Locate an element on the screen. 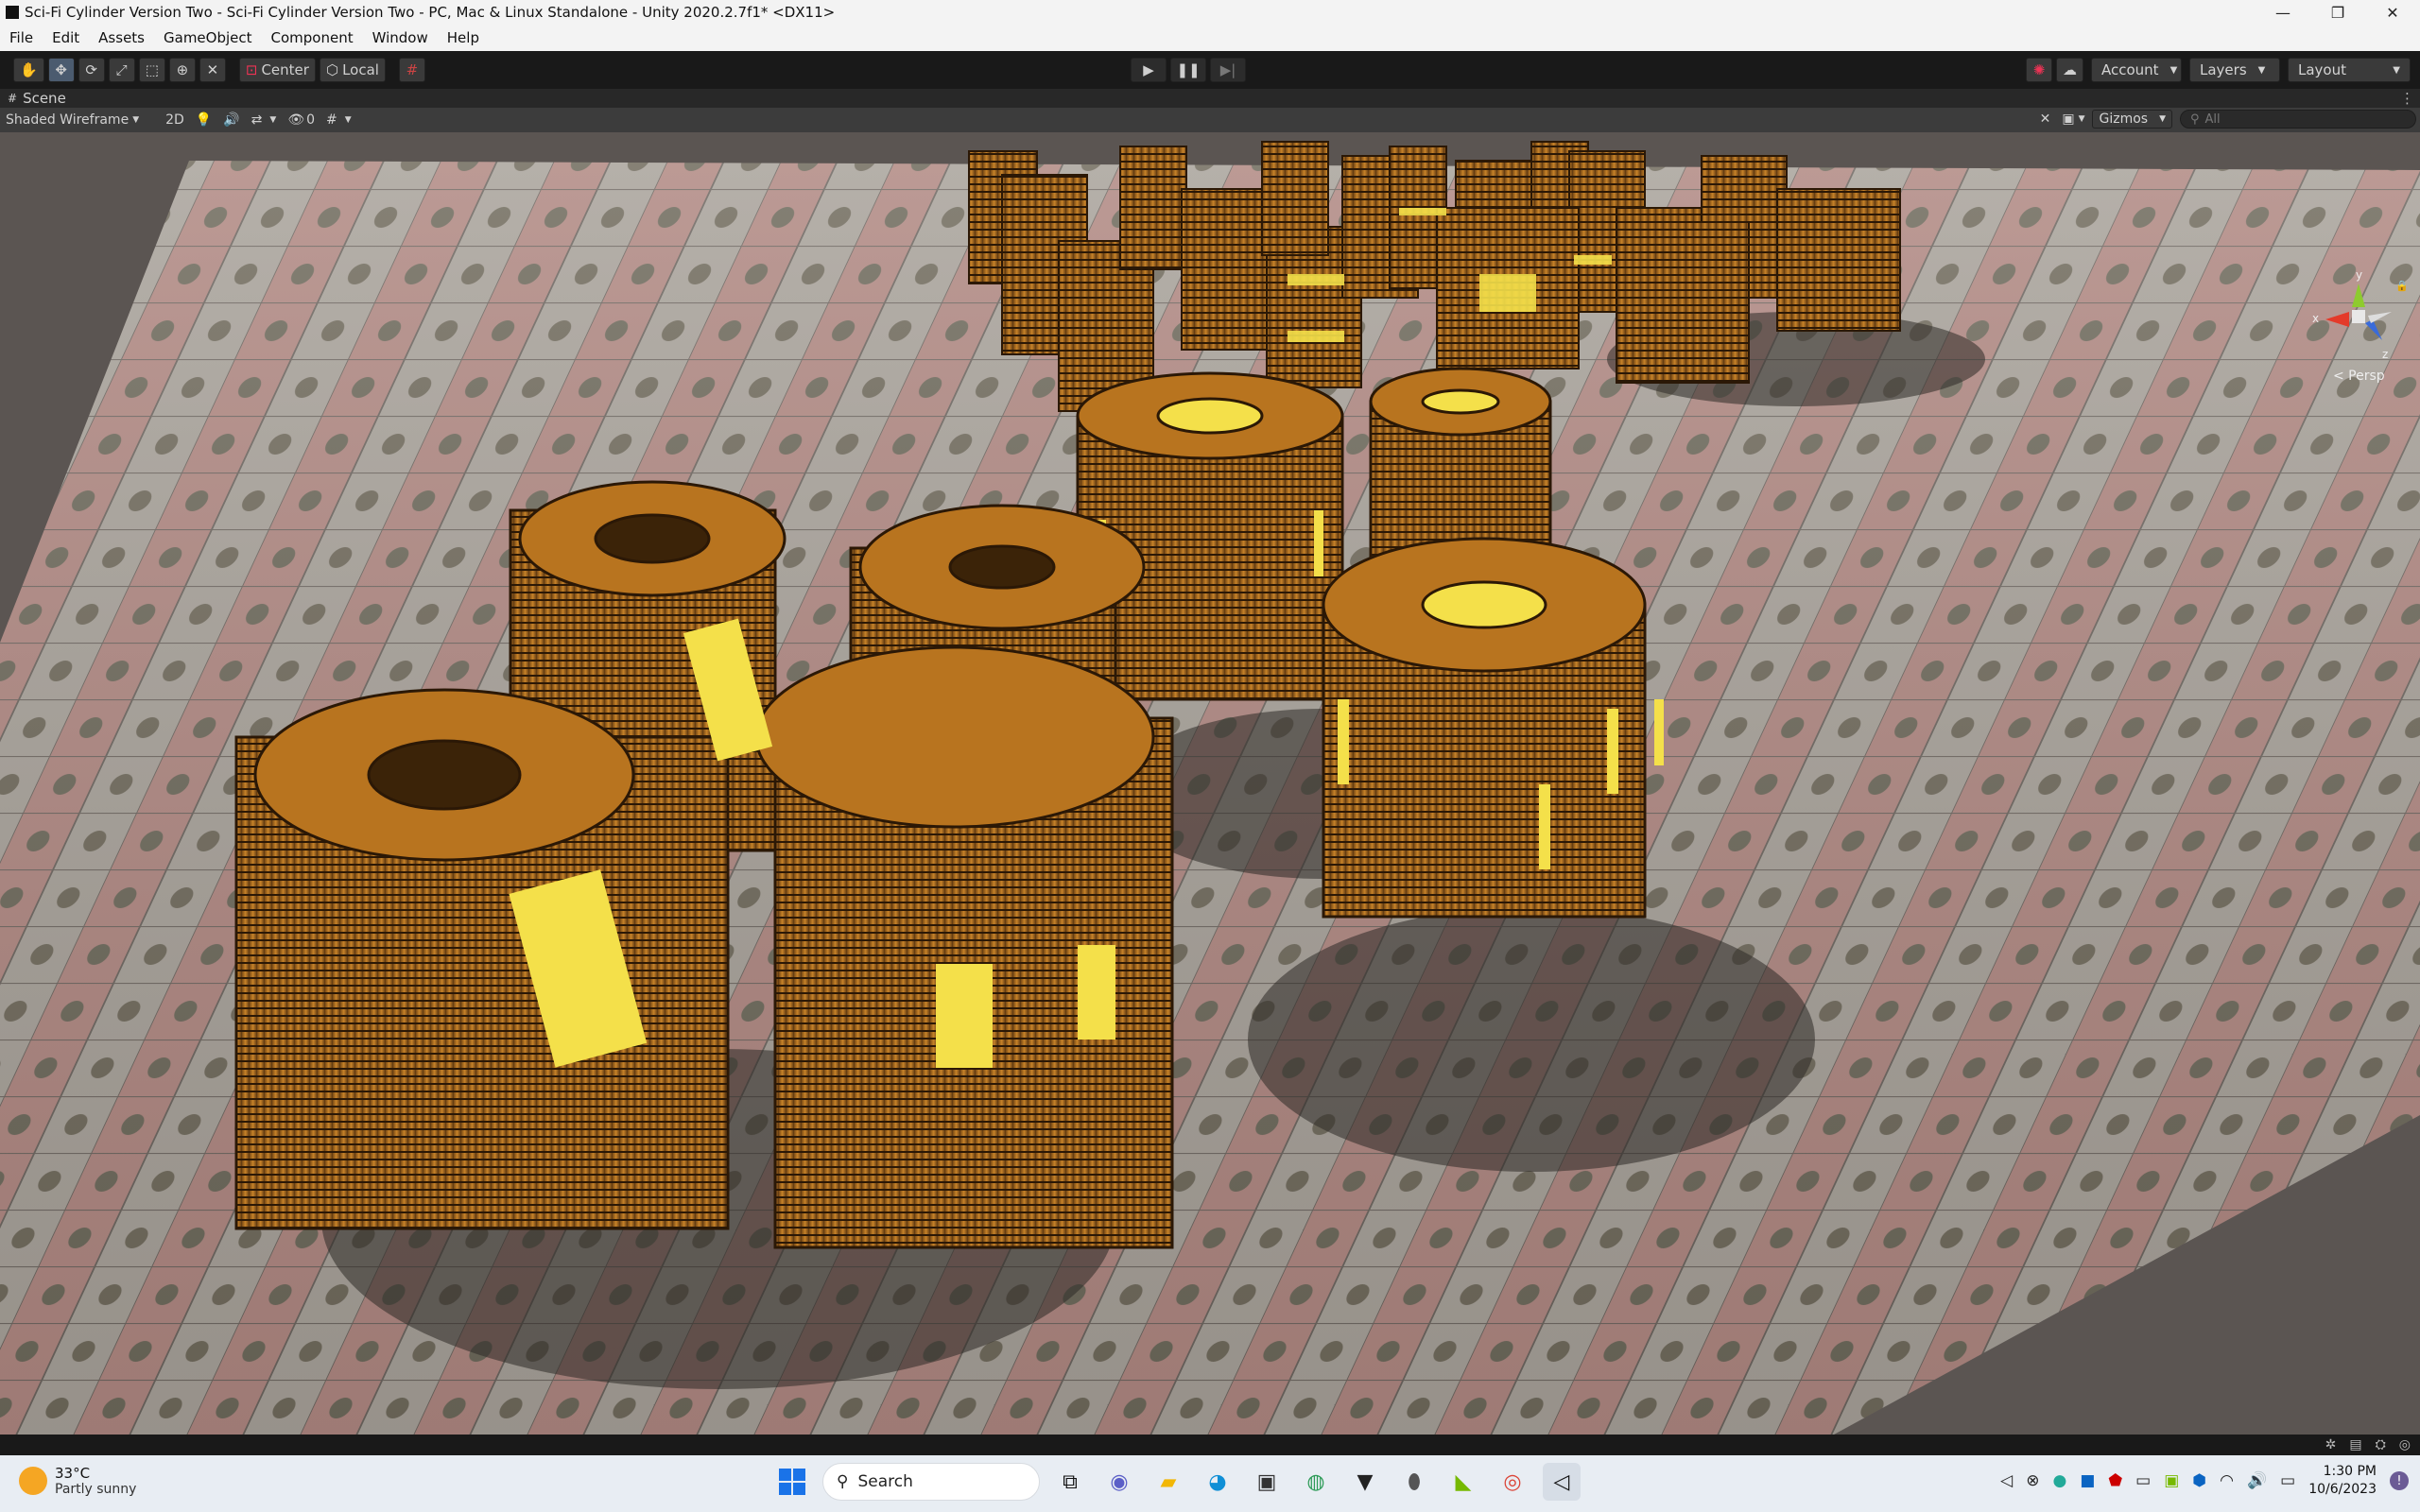 The width and height of the screenshot is (2420, 1512). temperature-label: 33°C is located at coordinates (73, 1473).